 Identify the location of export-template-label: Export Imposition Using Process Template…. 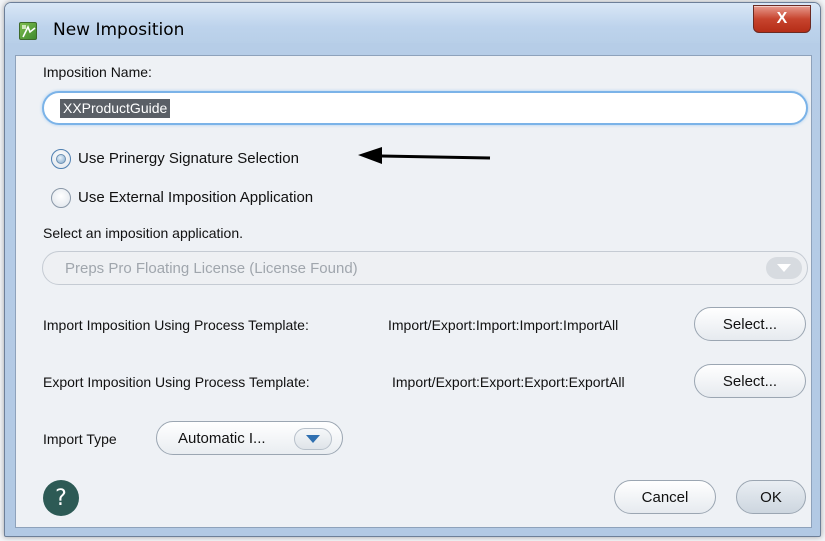
(176, 382).